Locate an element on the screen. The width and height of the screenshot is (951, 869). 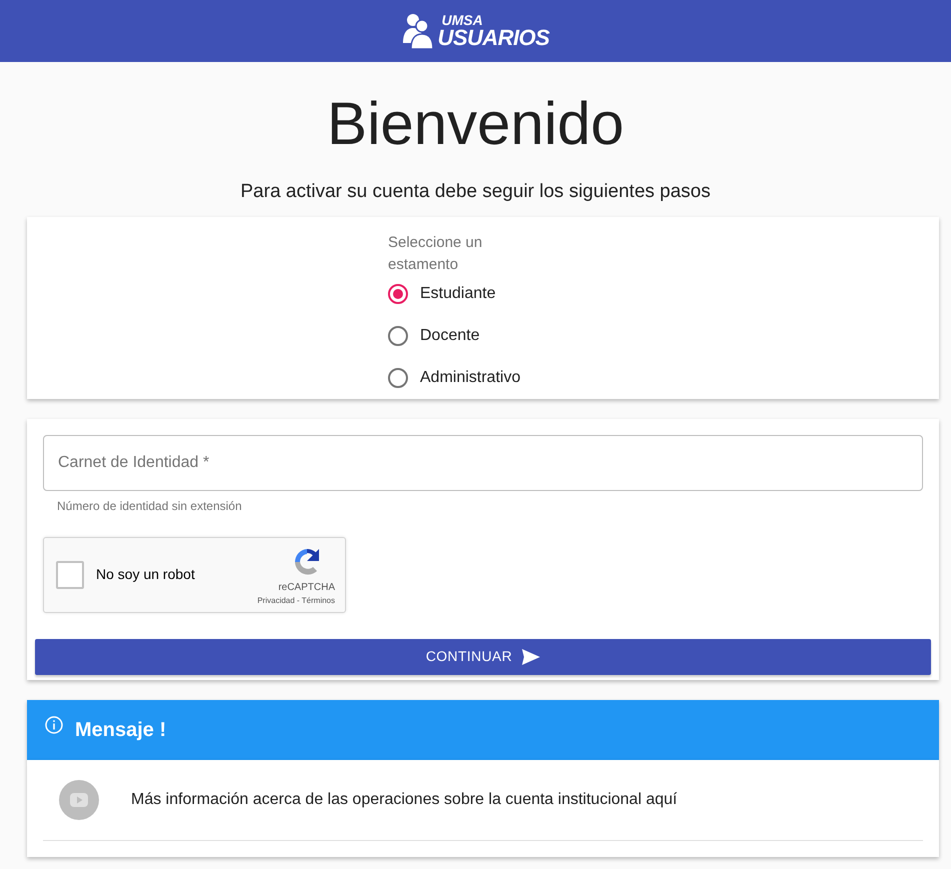
captcha-label: No soy un robot is located at coordinates (145, 574).